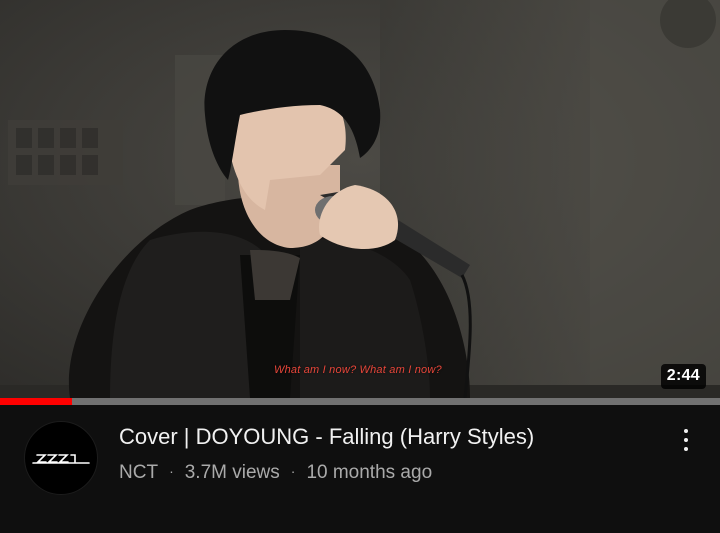 This screenshot has height=533, width=720. What do you see at coordinates (686, 440) in the screenshot?
I see `more-vert-icon` at bounding box center [686, 440].